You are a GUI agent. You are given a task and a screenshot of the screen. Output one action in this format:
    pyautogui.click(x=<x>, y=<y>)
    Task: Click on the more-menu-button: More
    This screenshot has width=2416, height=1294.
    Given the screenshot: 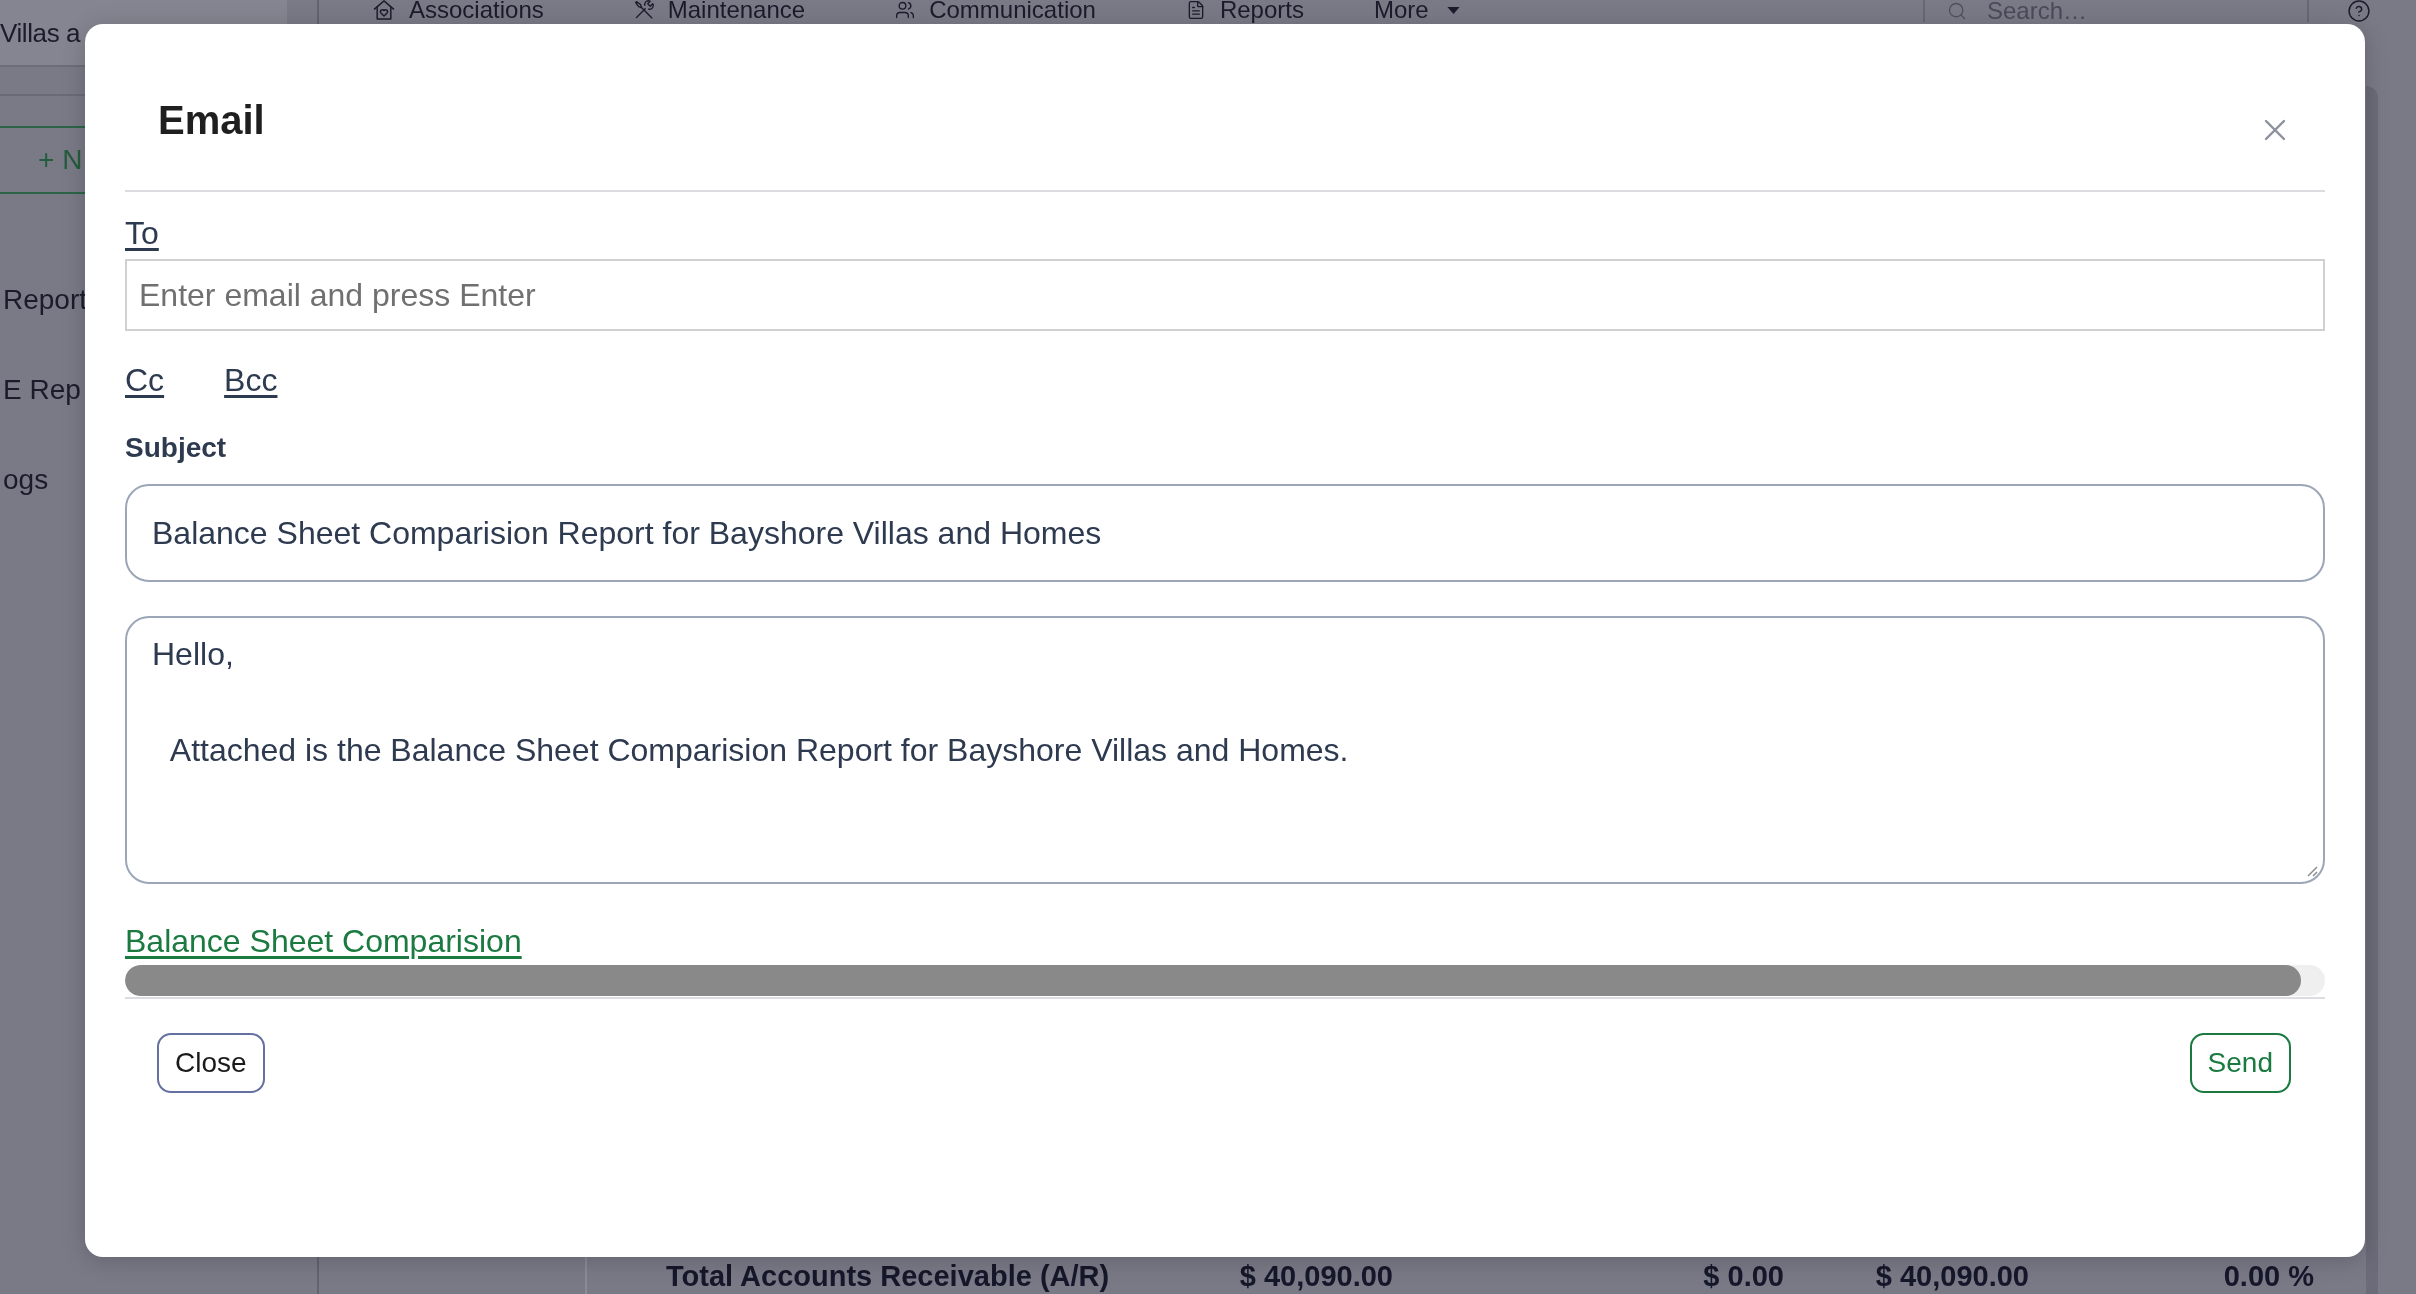 What is the action you would take?
    pyautogui.click(x=1416, y=10)
    